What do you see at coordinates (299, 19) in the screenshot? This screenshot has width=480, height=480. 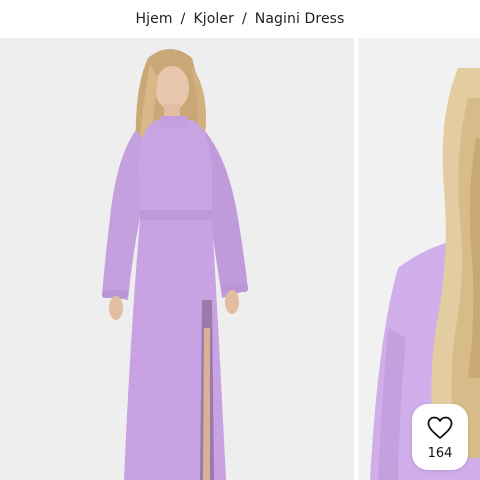 I see `breadcrumb-current: Nagini Dress` at bounding box center [299, 19].